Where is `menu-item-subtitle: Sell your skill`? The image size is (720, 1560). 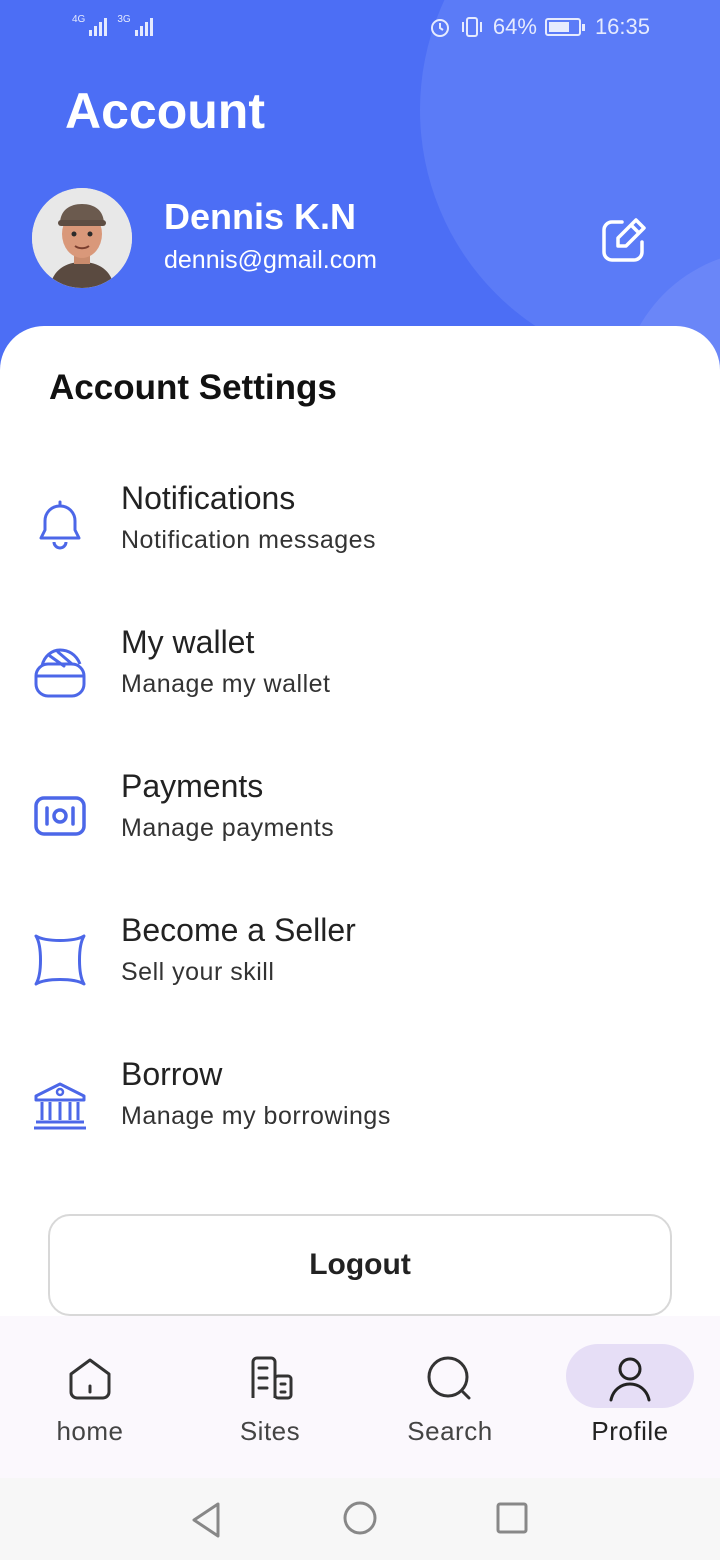
menu-item-subtitle: Sell your skill is located at coordinates (198, 972).